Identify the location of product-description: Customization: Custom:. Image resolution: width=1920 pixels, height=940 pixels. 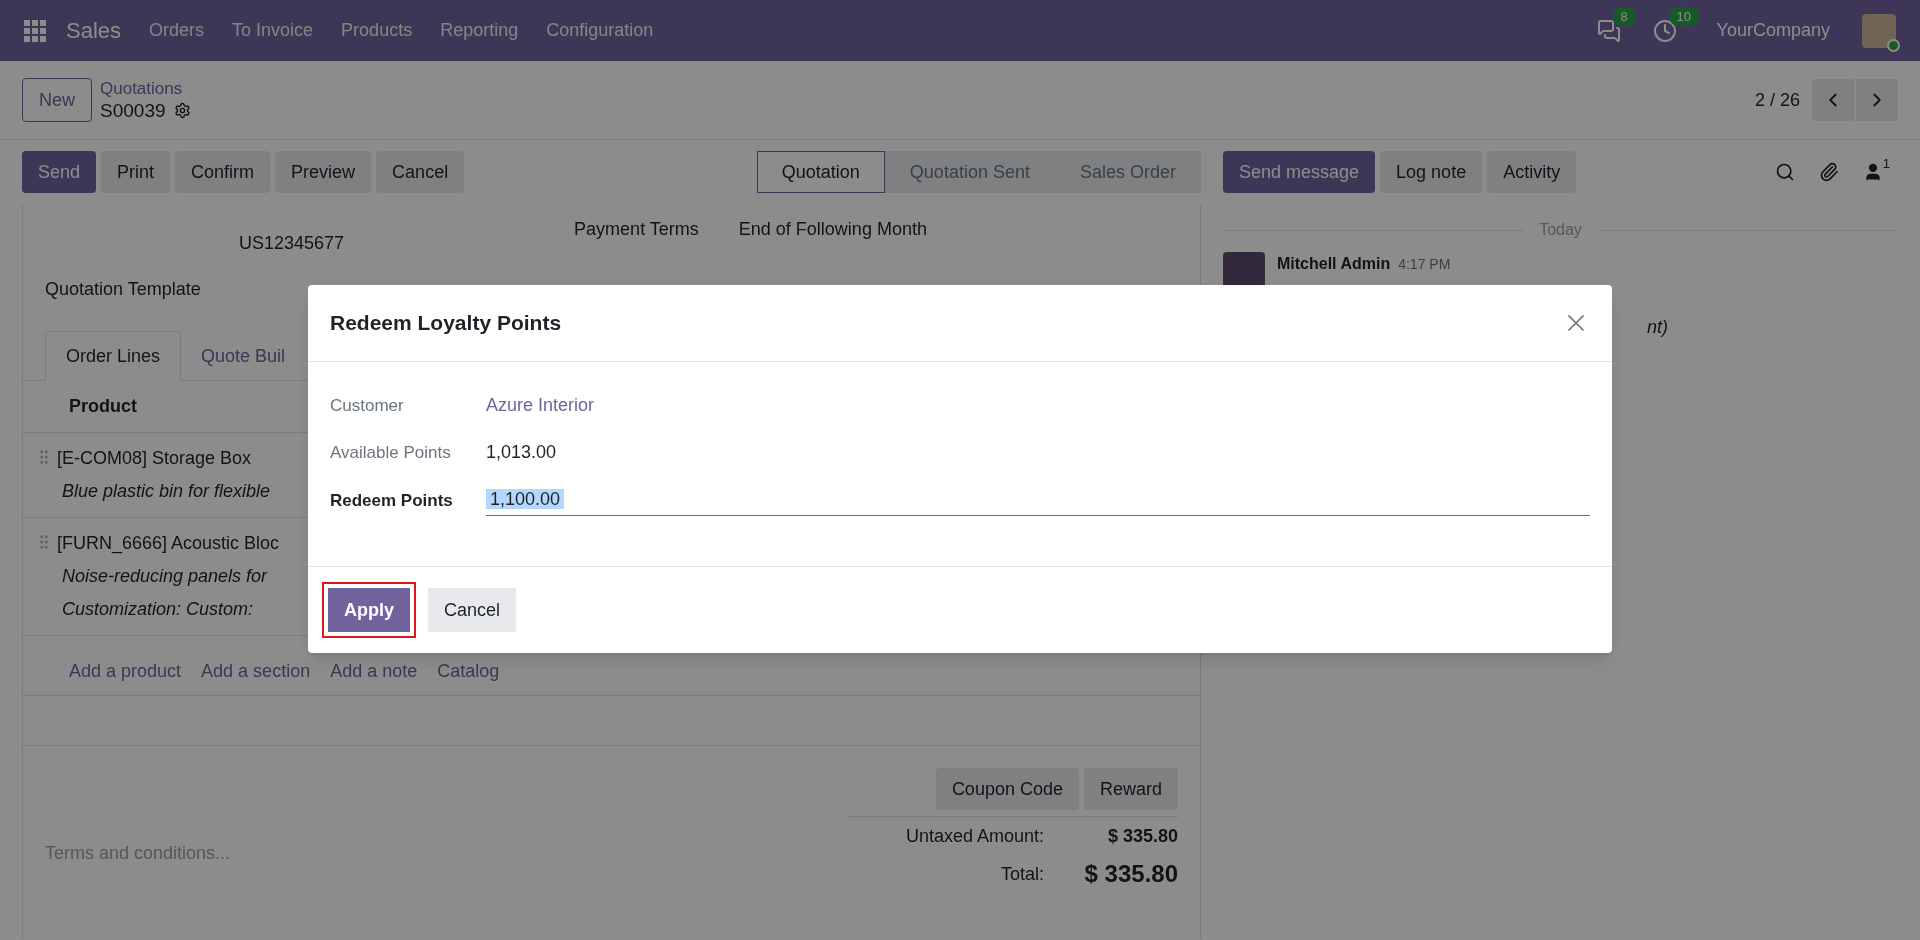
(158, 609).